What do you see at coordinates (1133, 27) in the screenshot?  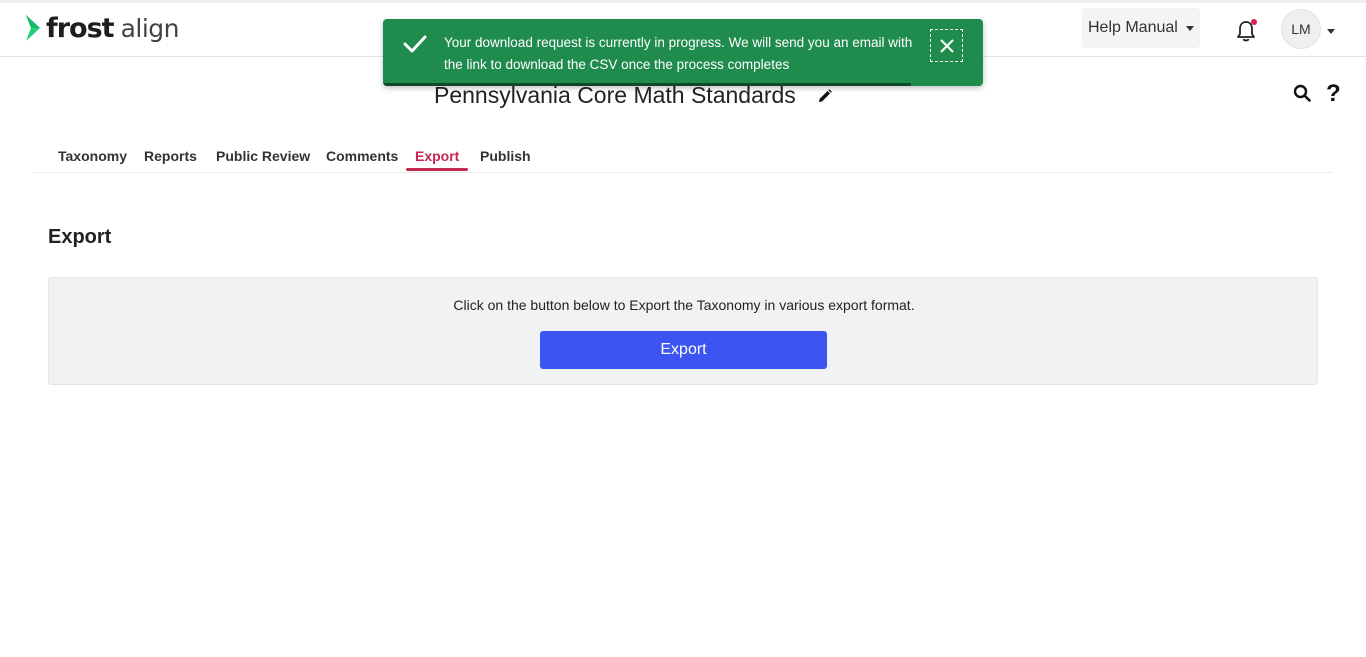 I see `help-manual-label: Help Manual` at bounding box center [1133, 27].